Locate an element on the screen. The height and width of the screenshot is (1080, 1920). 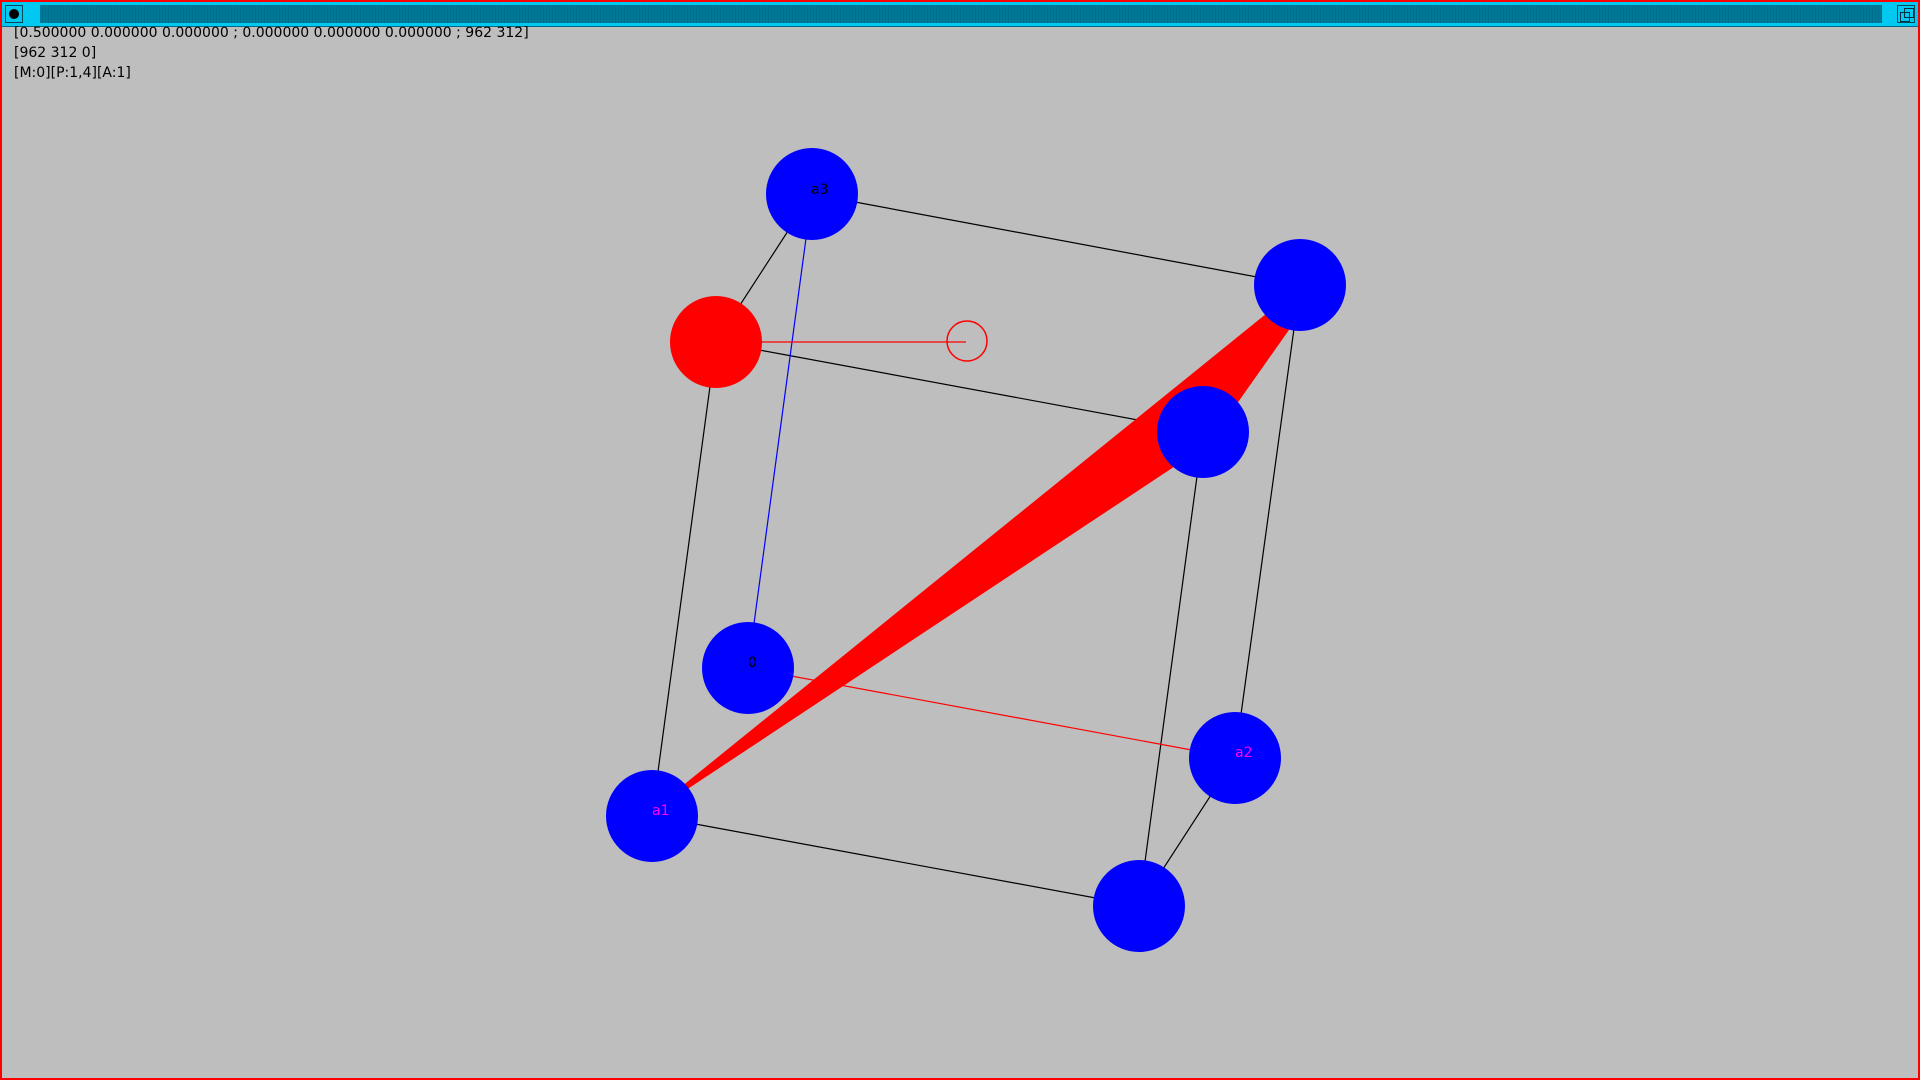
atom-label-a2: a2 is located at coordinates (1244, 753).